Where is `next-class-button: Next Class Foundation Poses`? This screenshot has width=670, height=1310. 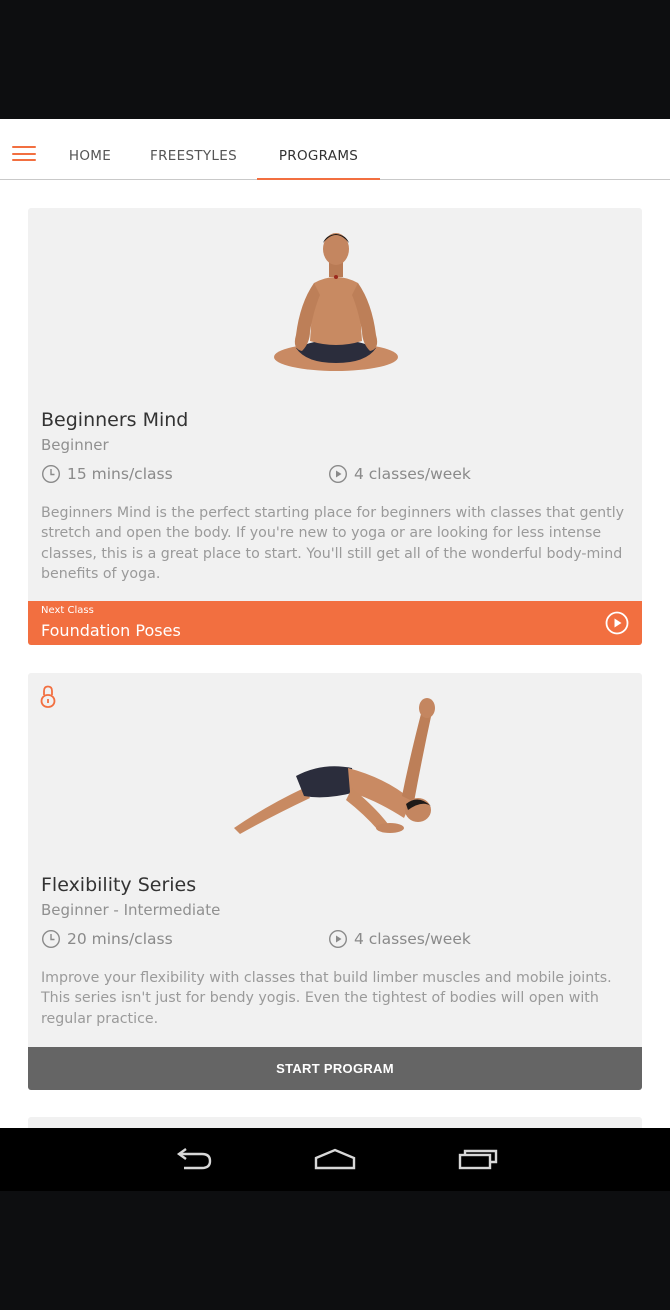 next-class-button: Next Class Foundation Poses is located at coordinates (335, 623).